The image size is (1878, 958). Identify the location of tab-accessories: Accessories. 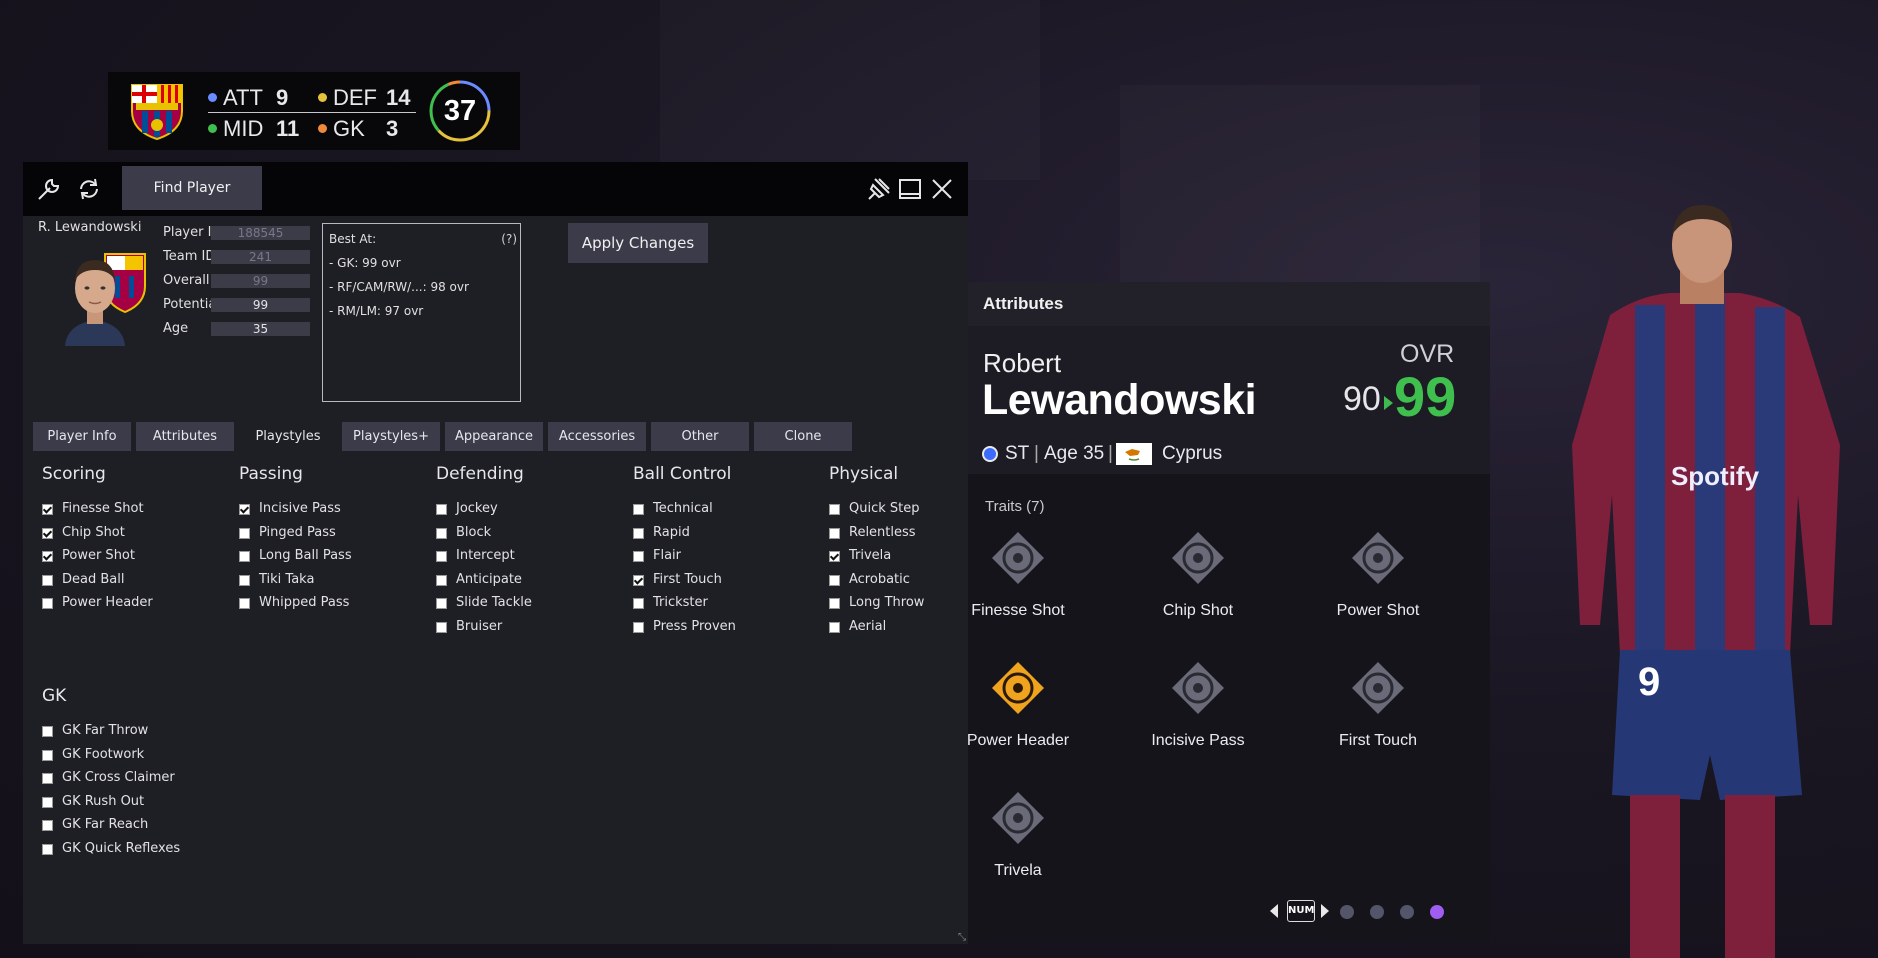
(597, 436).